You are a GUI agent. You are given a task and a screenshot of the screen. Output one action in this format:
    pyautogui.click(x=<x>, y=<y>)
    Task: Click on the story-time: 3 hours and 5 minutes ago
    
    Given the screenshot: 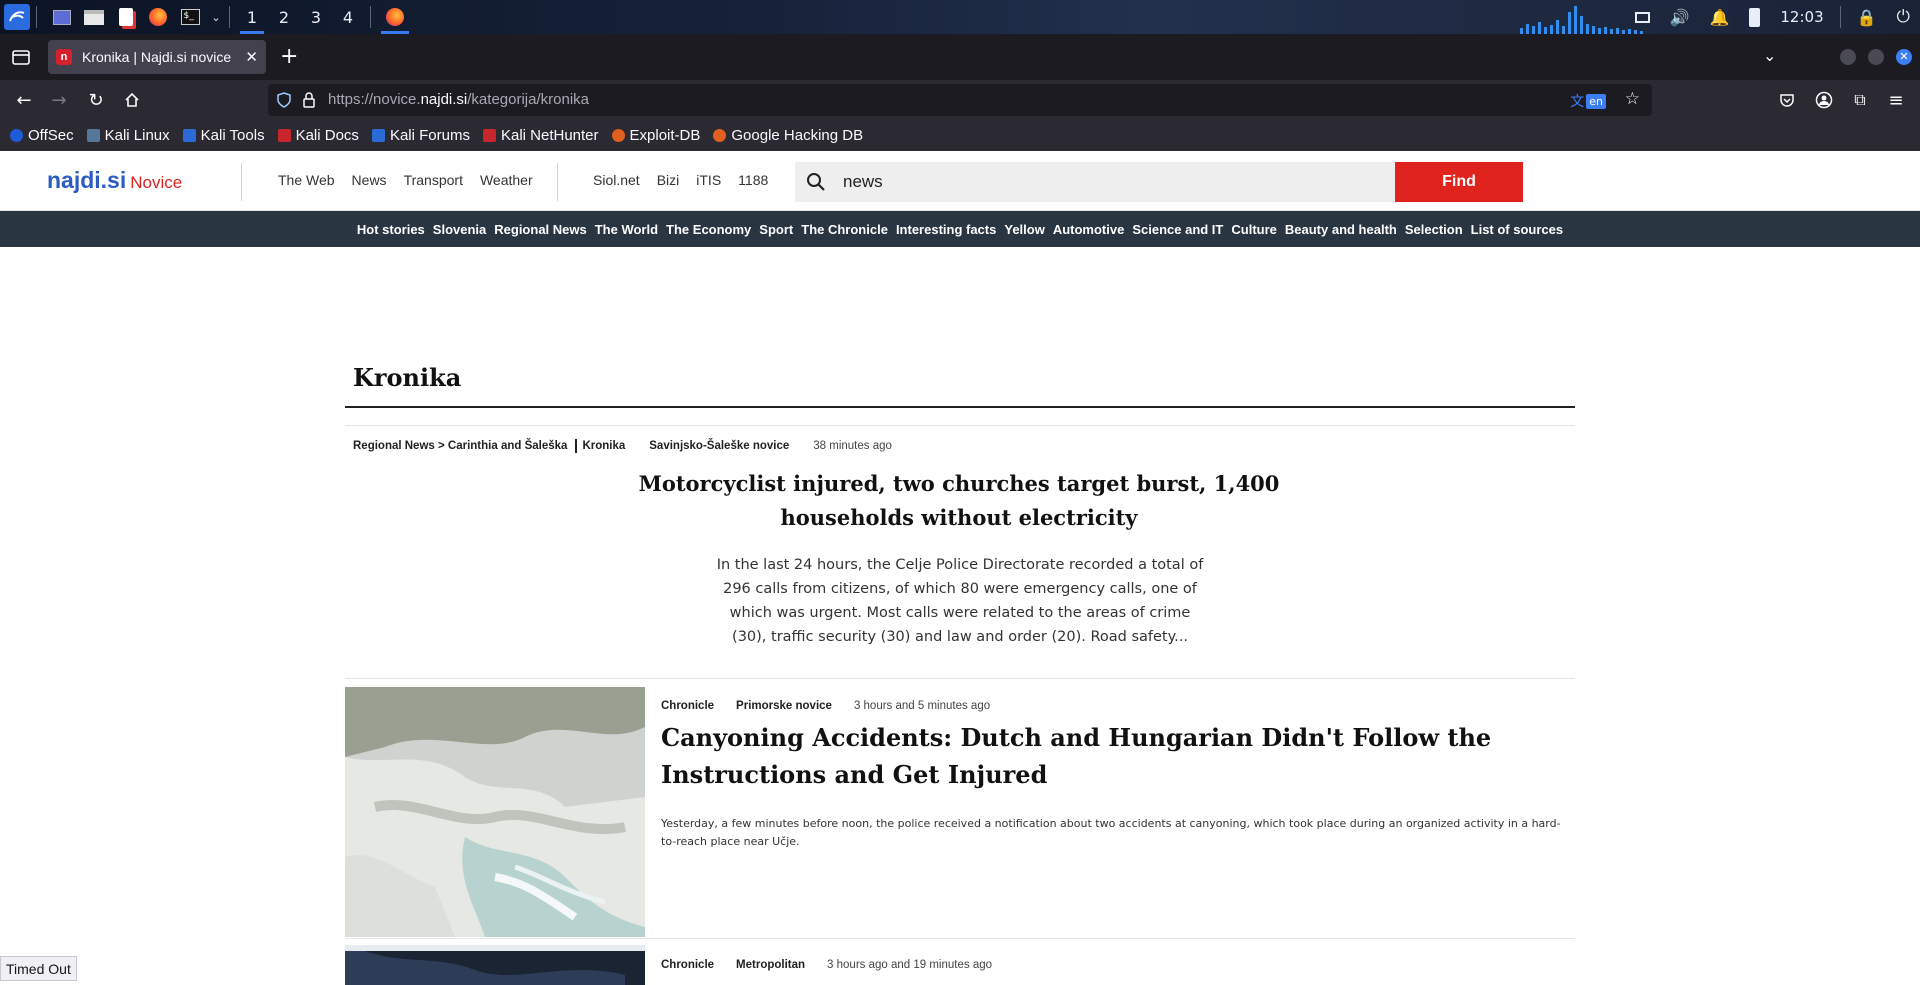 What is the action you would take?
    pyautogui.click(x=922, y=706)
    